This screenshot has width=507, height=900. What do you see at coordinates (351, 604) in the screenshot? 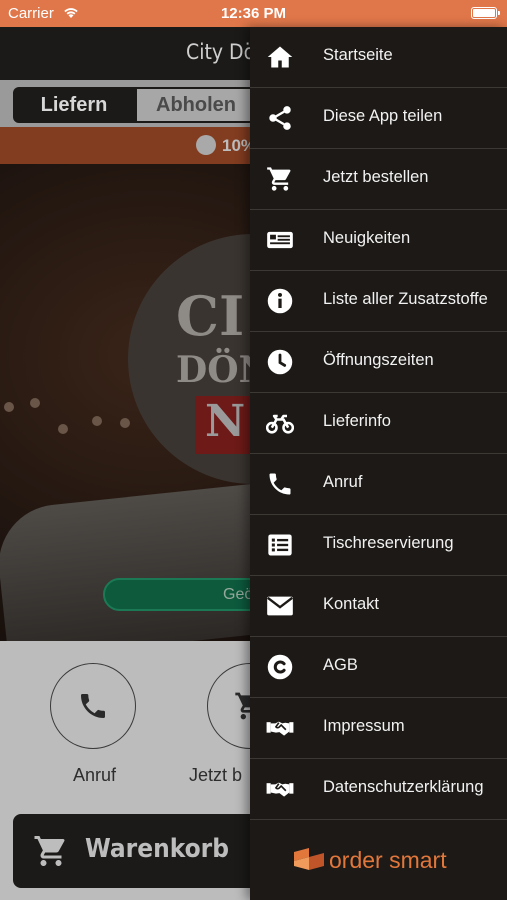
I see `menu-item-label: Kontakt` at bounding box center [351, 604].